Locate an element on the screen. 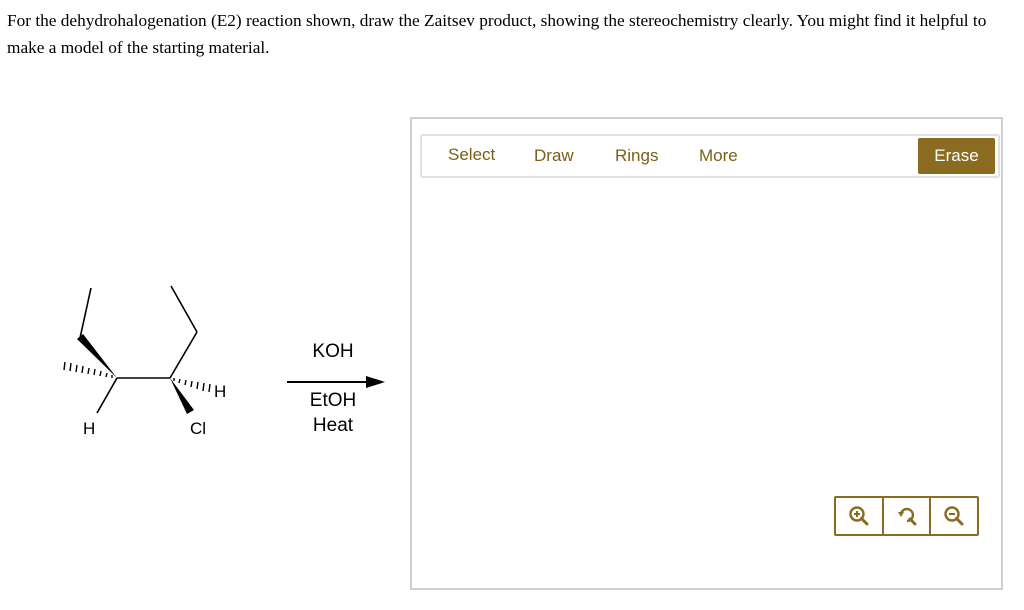 This screenshot has height=610, width=1024. zoom-out-button is located at coordinates (953, 516).